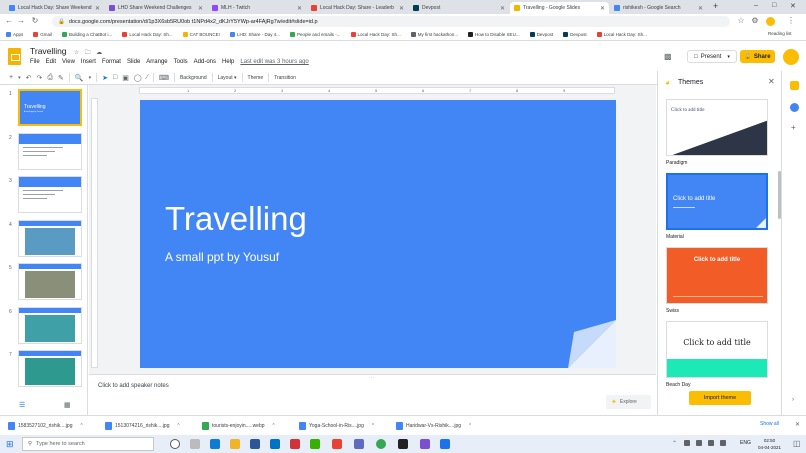 The width and height of the screenshot is (806, 453). What do you see at coordinates (22, 405) in the screenshot?
I see `filmstrip-view-icon: ☰` at bounding box center [22, 405].